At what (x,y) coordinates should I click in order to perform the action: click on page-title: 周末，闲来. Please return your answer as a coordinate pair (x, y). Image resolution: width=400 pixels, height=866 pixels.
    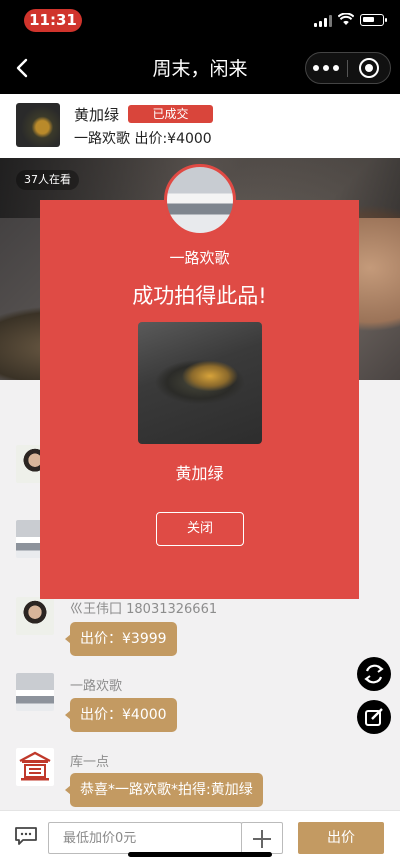
    Looking at the image, I should click on (200, 69).